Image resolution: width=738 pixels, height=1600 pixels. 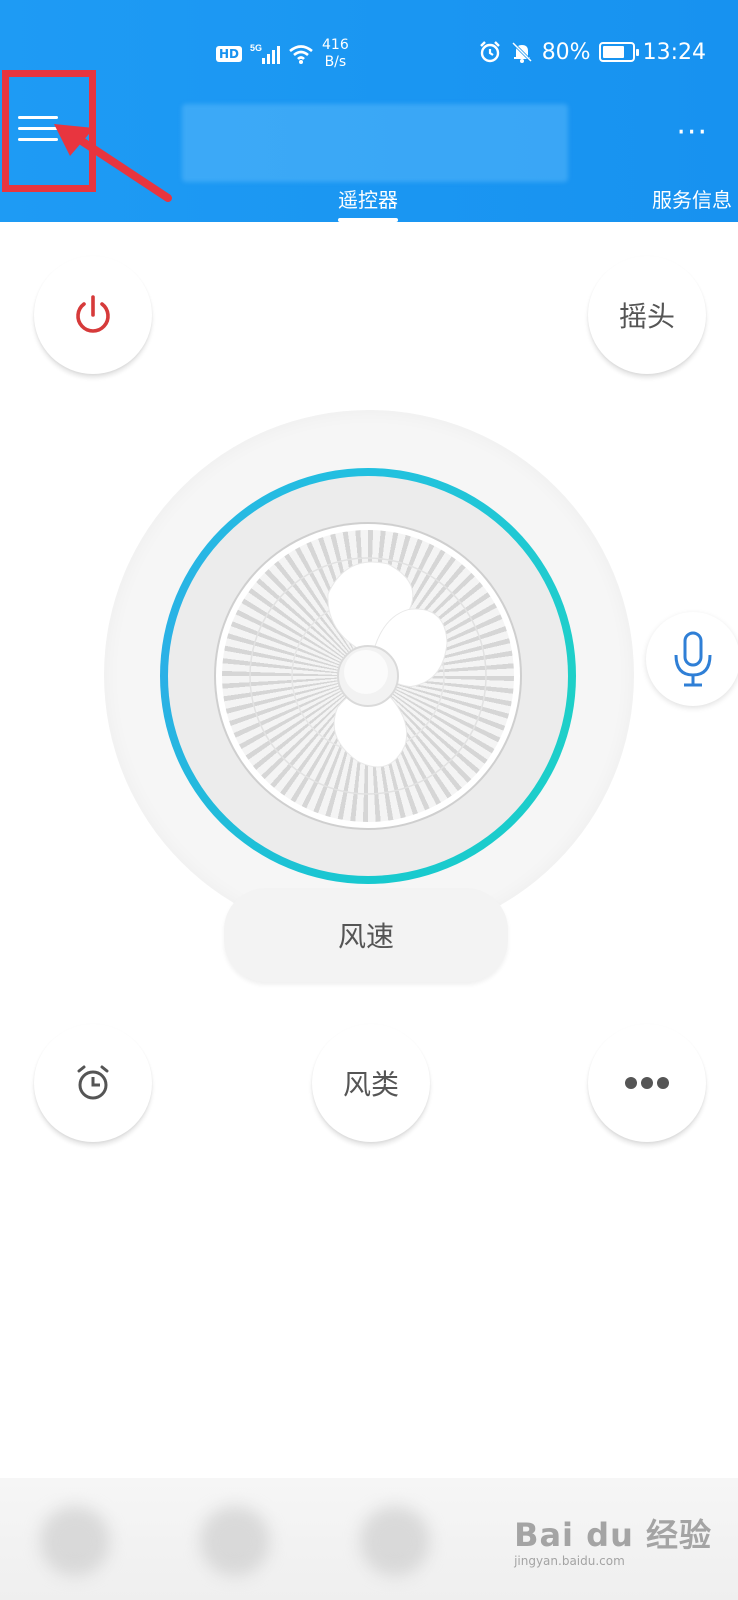 I want to click on voice-button, so click(x=692, y=659).